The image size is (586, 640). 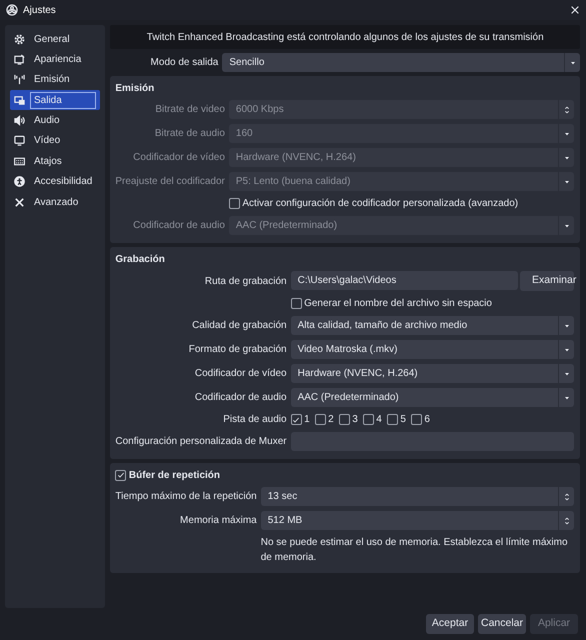 What do you see at coordinates (414, 550) in the screenshot?
I see `info-note: No se puede estimar el uso de memoria. Establezca el límite máximo de memoria.` at bounding box center [414, 550].